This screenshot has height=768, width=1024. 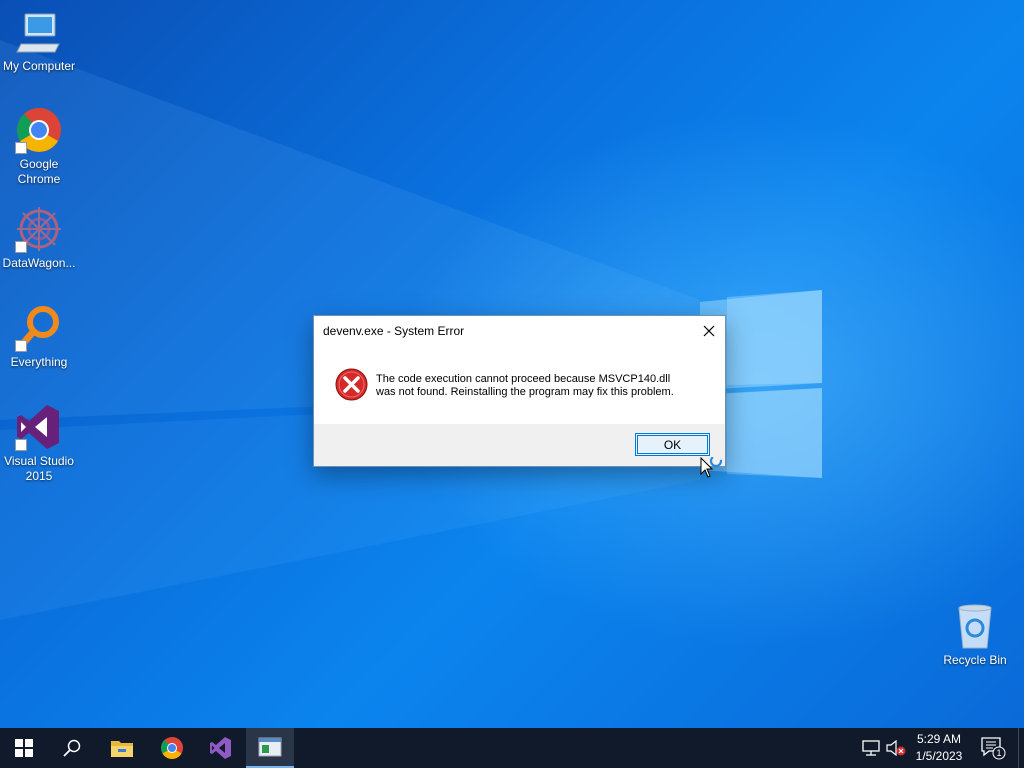 What do you see at coordinates (975, 660) in the screenshot?
I see `desktop-icon-label: Recycle Bin` at bounding box center [975, 660].